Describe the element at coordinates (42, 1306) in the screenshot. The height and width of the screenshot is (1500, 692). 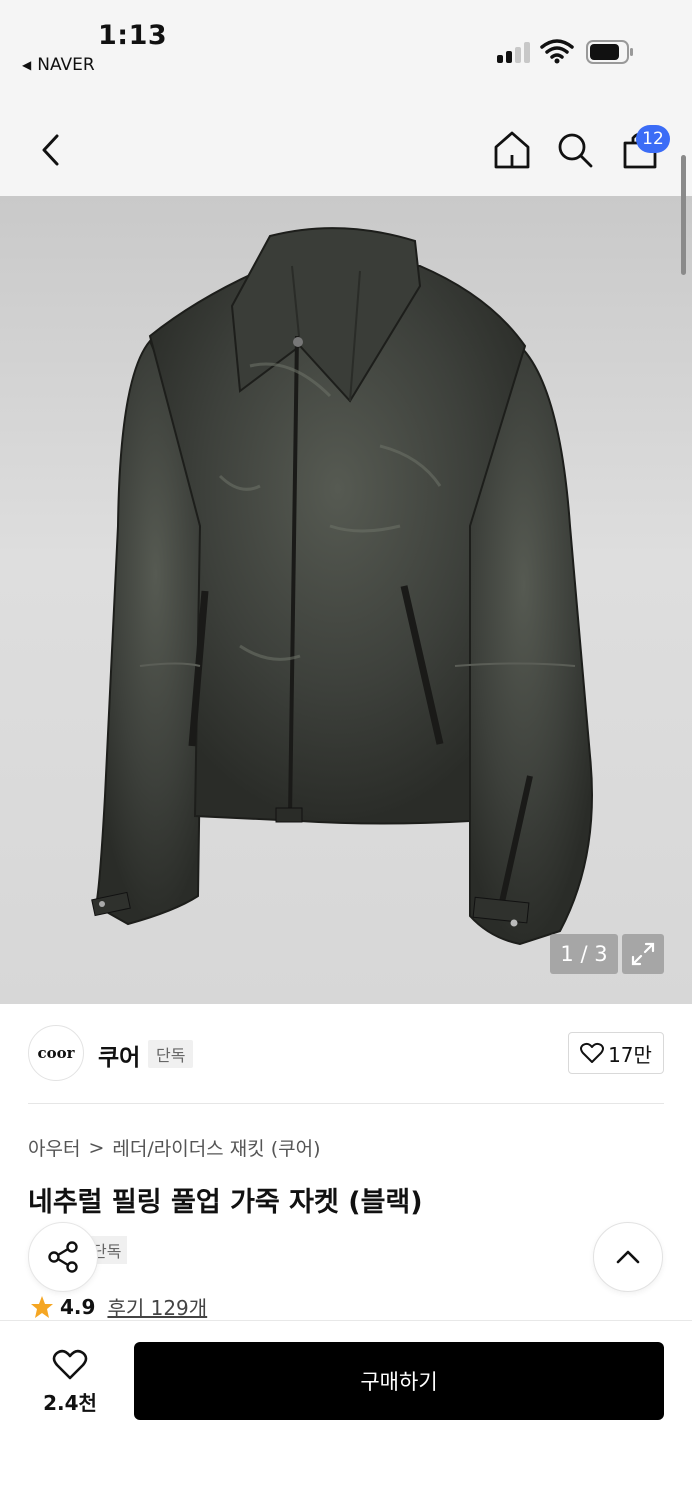
I see `star-icon` at that location.